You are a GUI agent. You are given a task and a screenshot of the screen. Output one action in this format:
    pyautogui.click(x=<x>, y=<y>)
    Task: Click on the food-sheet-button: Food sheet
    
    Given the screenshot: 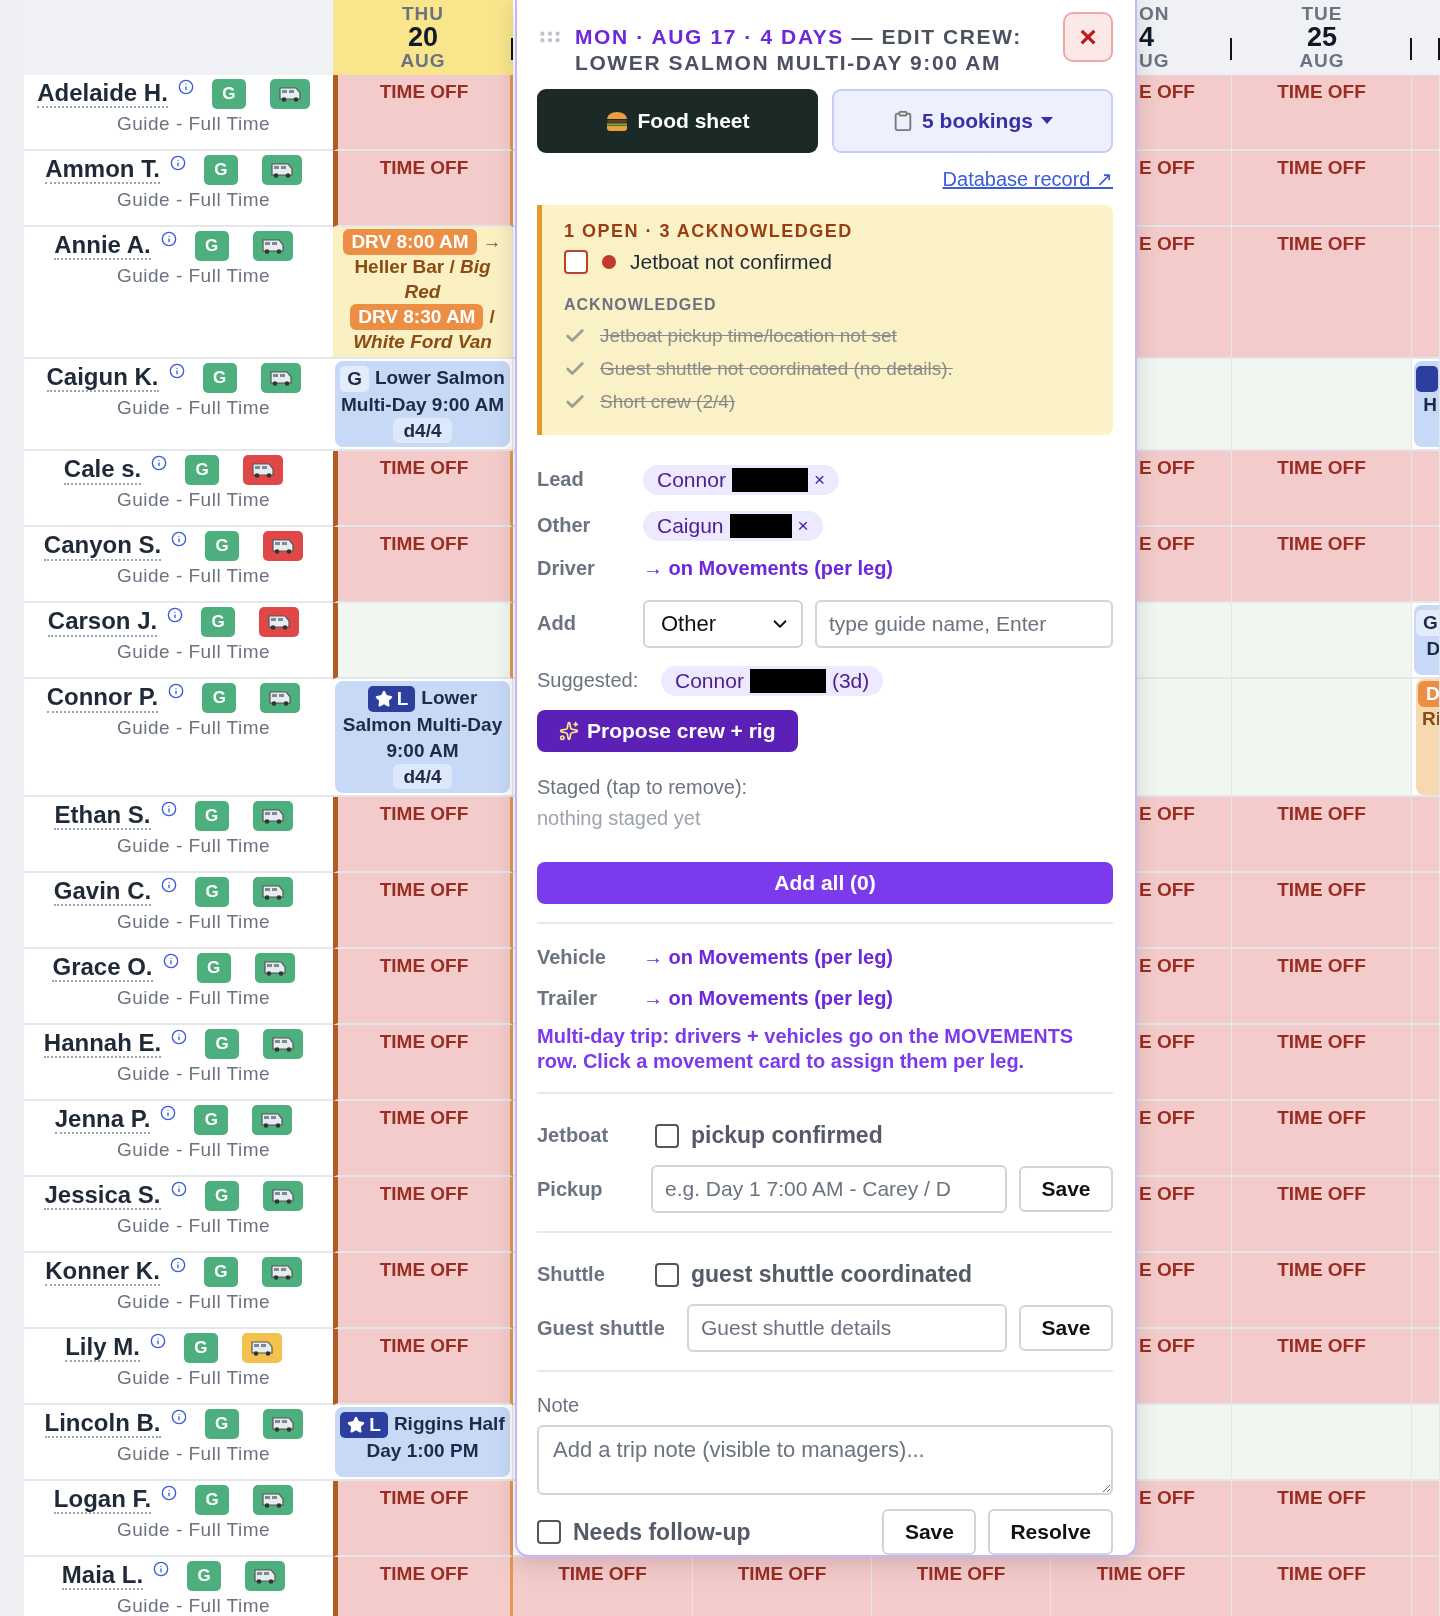 What is the action you would take?
    pyautogui.click(x=677, y=120)
    